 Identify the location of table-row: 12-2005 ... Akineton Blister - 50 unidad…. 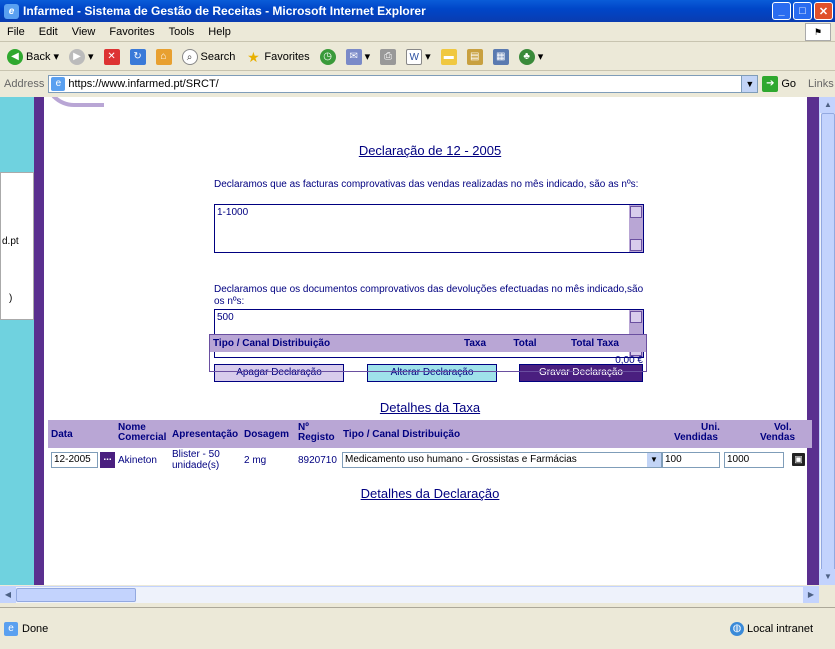
(430, 460).